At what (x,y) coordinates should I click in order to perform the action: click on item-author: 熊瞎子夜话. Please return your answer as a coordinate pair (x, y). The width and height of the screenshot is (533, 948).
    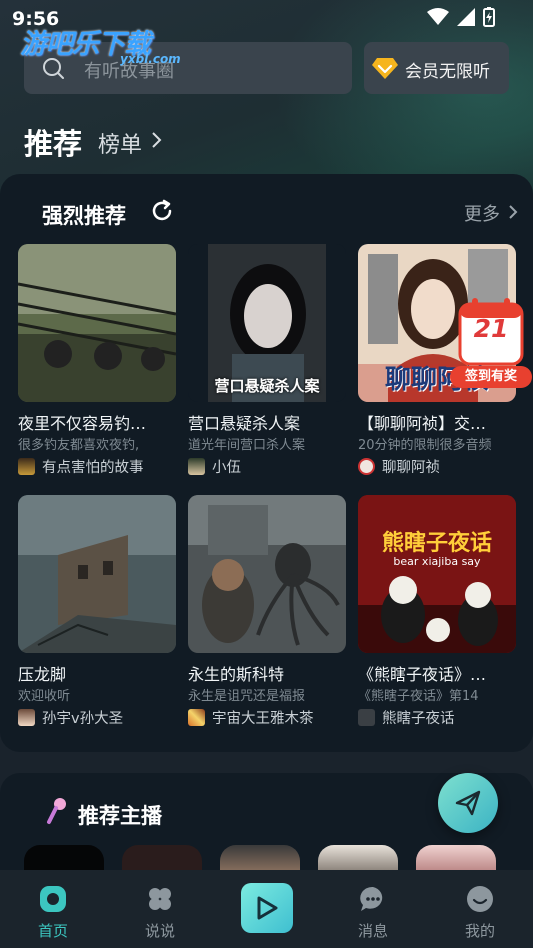
    Looking at the image, I should click on (437, 717).